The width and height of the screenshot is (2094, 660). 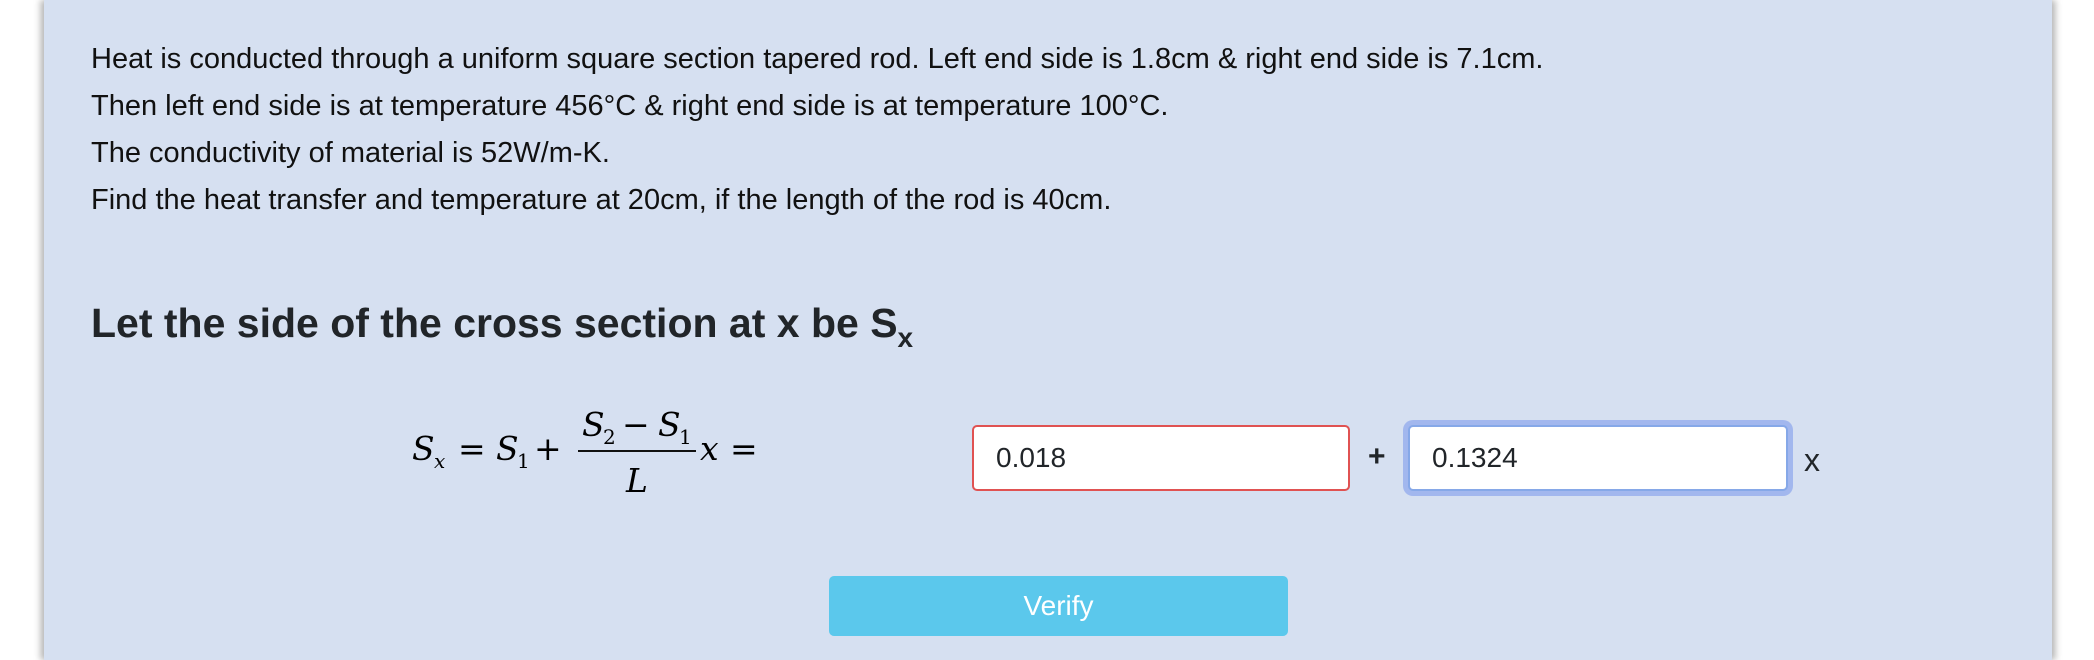 I want to click on formula-var: x, so click(x=709, y=448).